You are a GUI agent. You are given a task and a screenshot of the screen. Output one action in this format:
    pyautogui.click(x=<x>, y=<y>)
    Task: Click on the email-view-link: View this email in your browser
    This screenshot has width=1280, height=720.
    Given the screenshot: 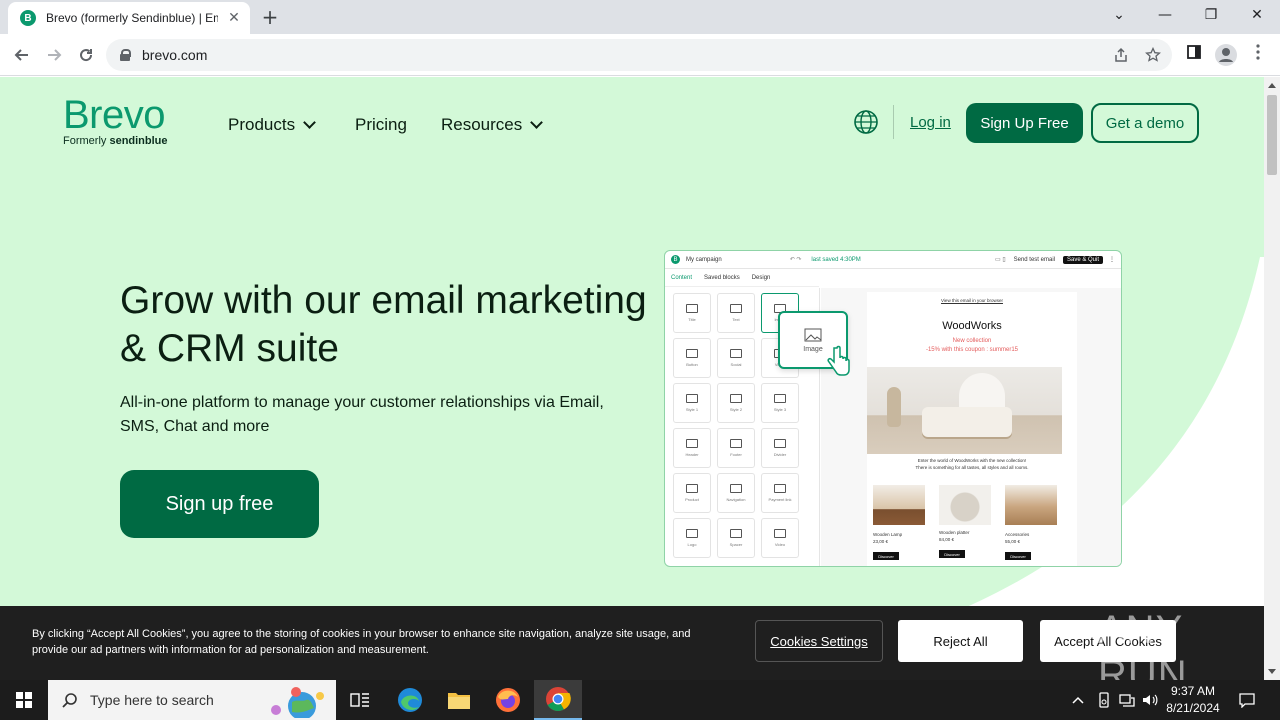 What is the action you would take?
    pyautogui.click(x=972, y=300)
    